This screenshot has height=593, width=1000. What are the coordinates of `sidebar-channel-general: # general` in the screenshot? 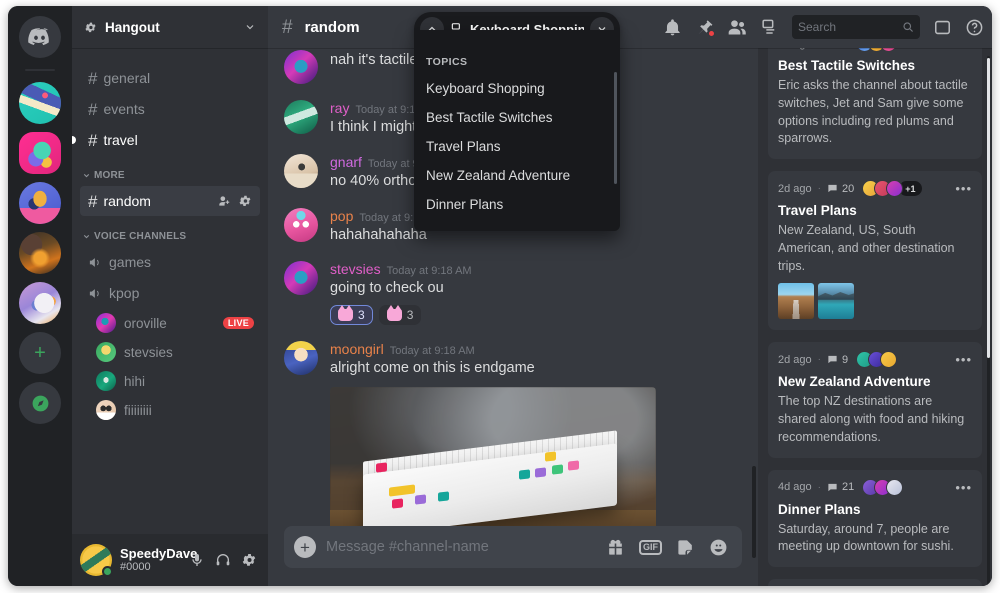 It's located at (170, 78).